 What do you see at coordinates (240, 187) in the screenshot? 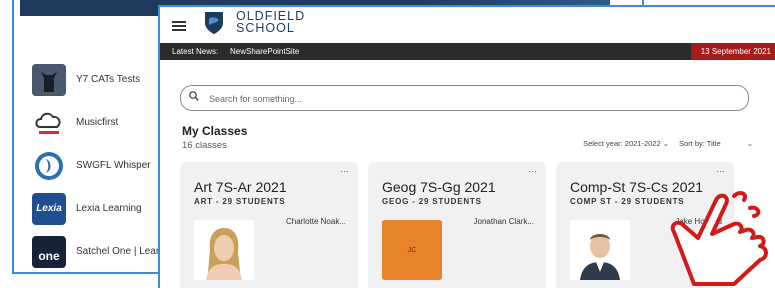
I see `class-title: Art 7S-Ar 2021` at bounding box center [240, 187].